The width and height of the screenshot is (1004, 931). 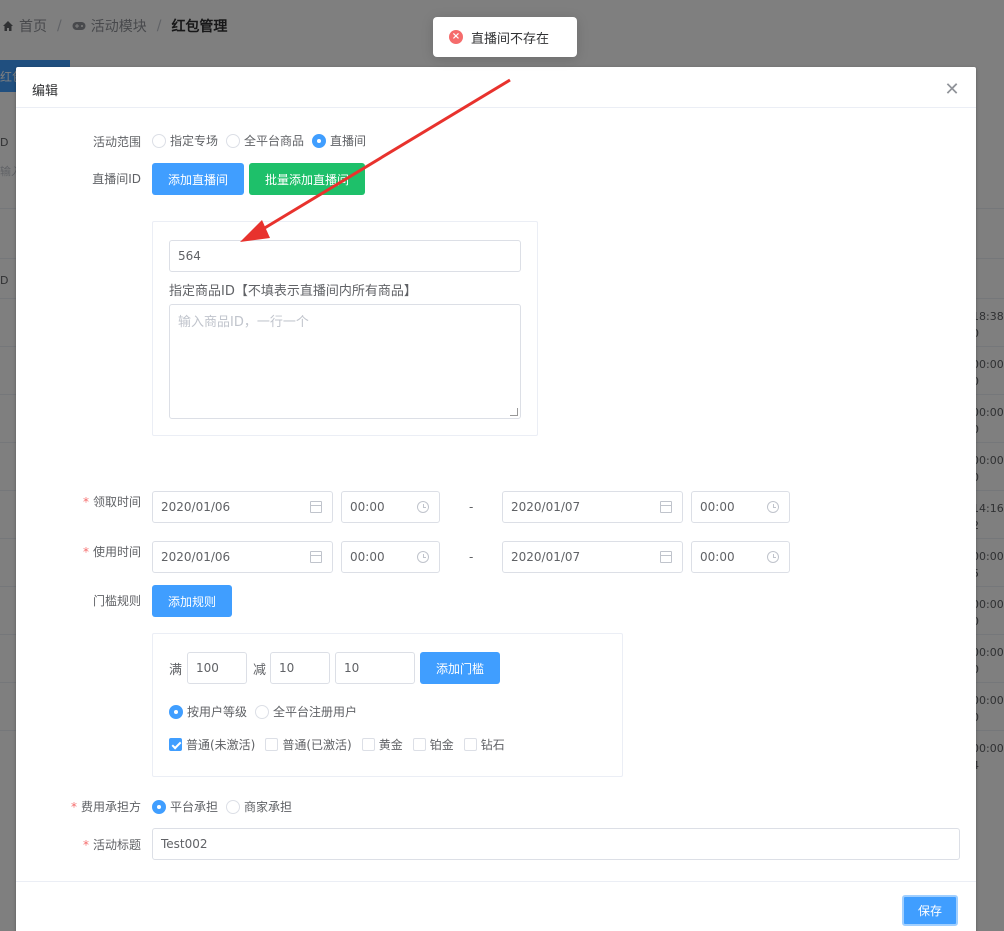 What do you see at coordinates (176, 670) in the screenshot?
I see `full-label: 满` at bounding box center [176, 670].